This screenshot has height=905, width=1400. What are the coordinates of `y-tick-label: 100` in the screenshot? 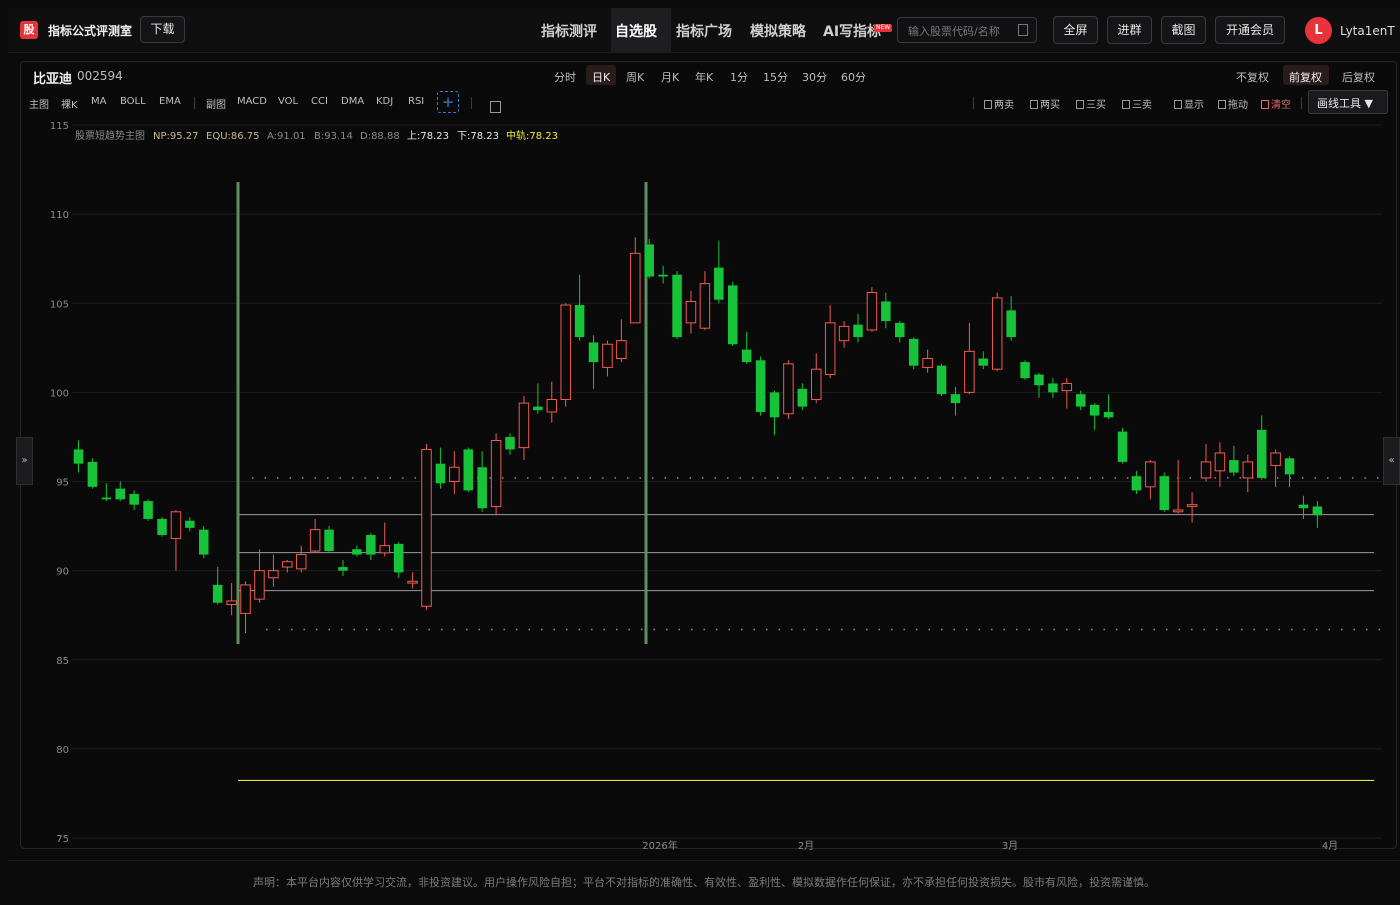 It's located at (59, 393).